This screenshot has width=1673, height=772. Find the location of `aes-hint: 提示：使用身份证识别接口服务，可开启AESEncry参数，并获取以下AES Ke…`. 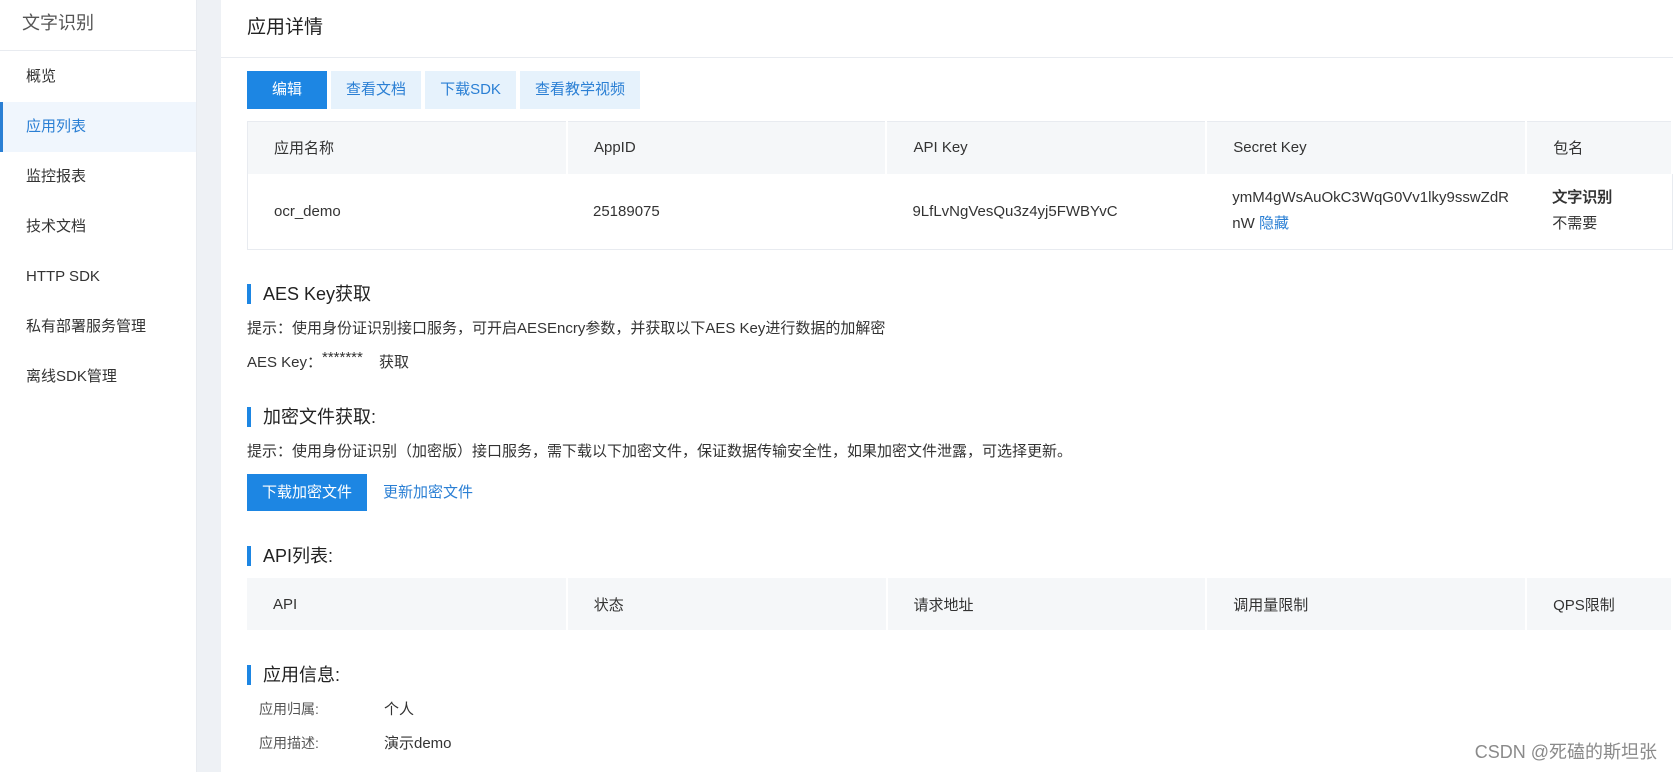

aes-hint: 提示：使用身份证识别接口服务，可开启AESEncry参数，并获取以下AES Ke… is located at coordinates (566, 328).